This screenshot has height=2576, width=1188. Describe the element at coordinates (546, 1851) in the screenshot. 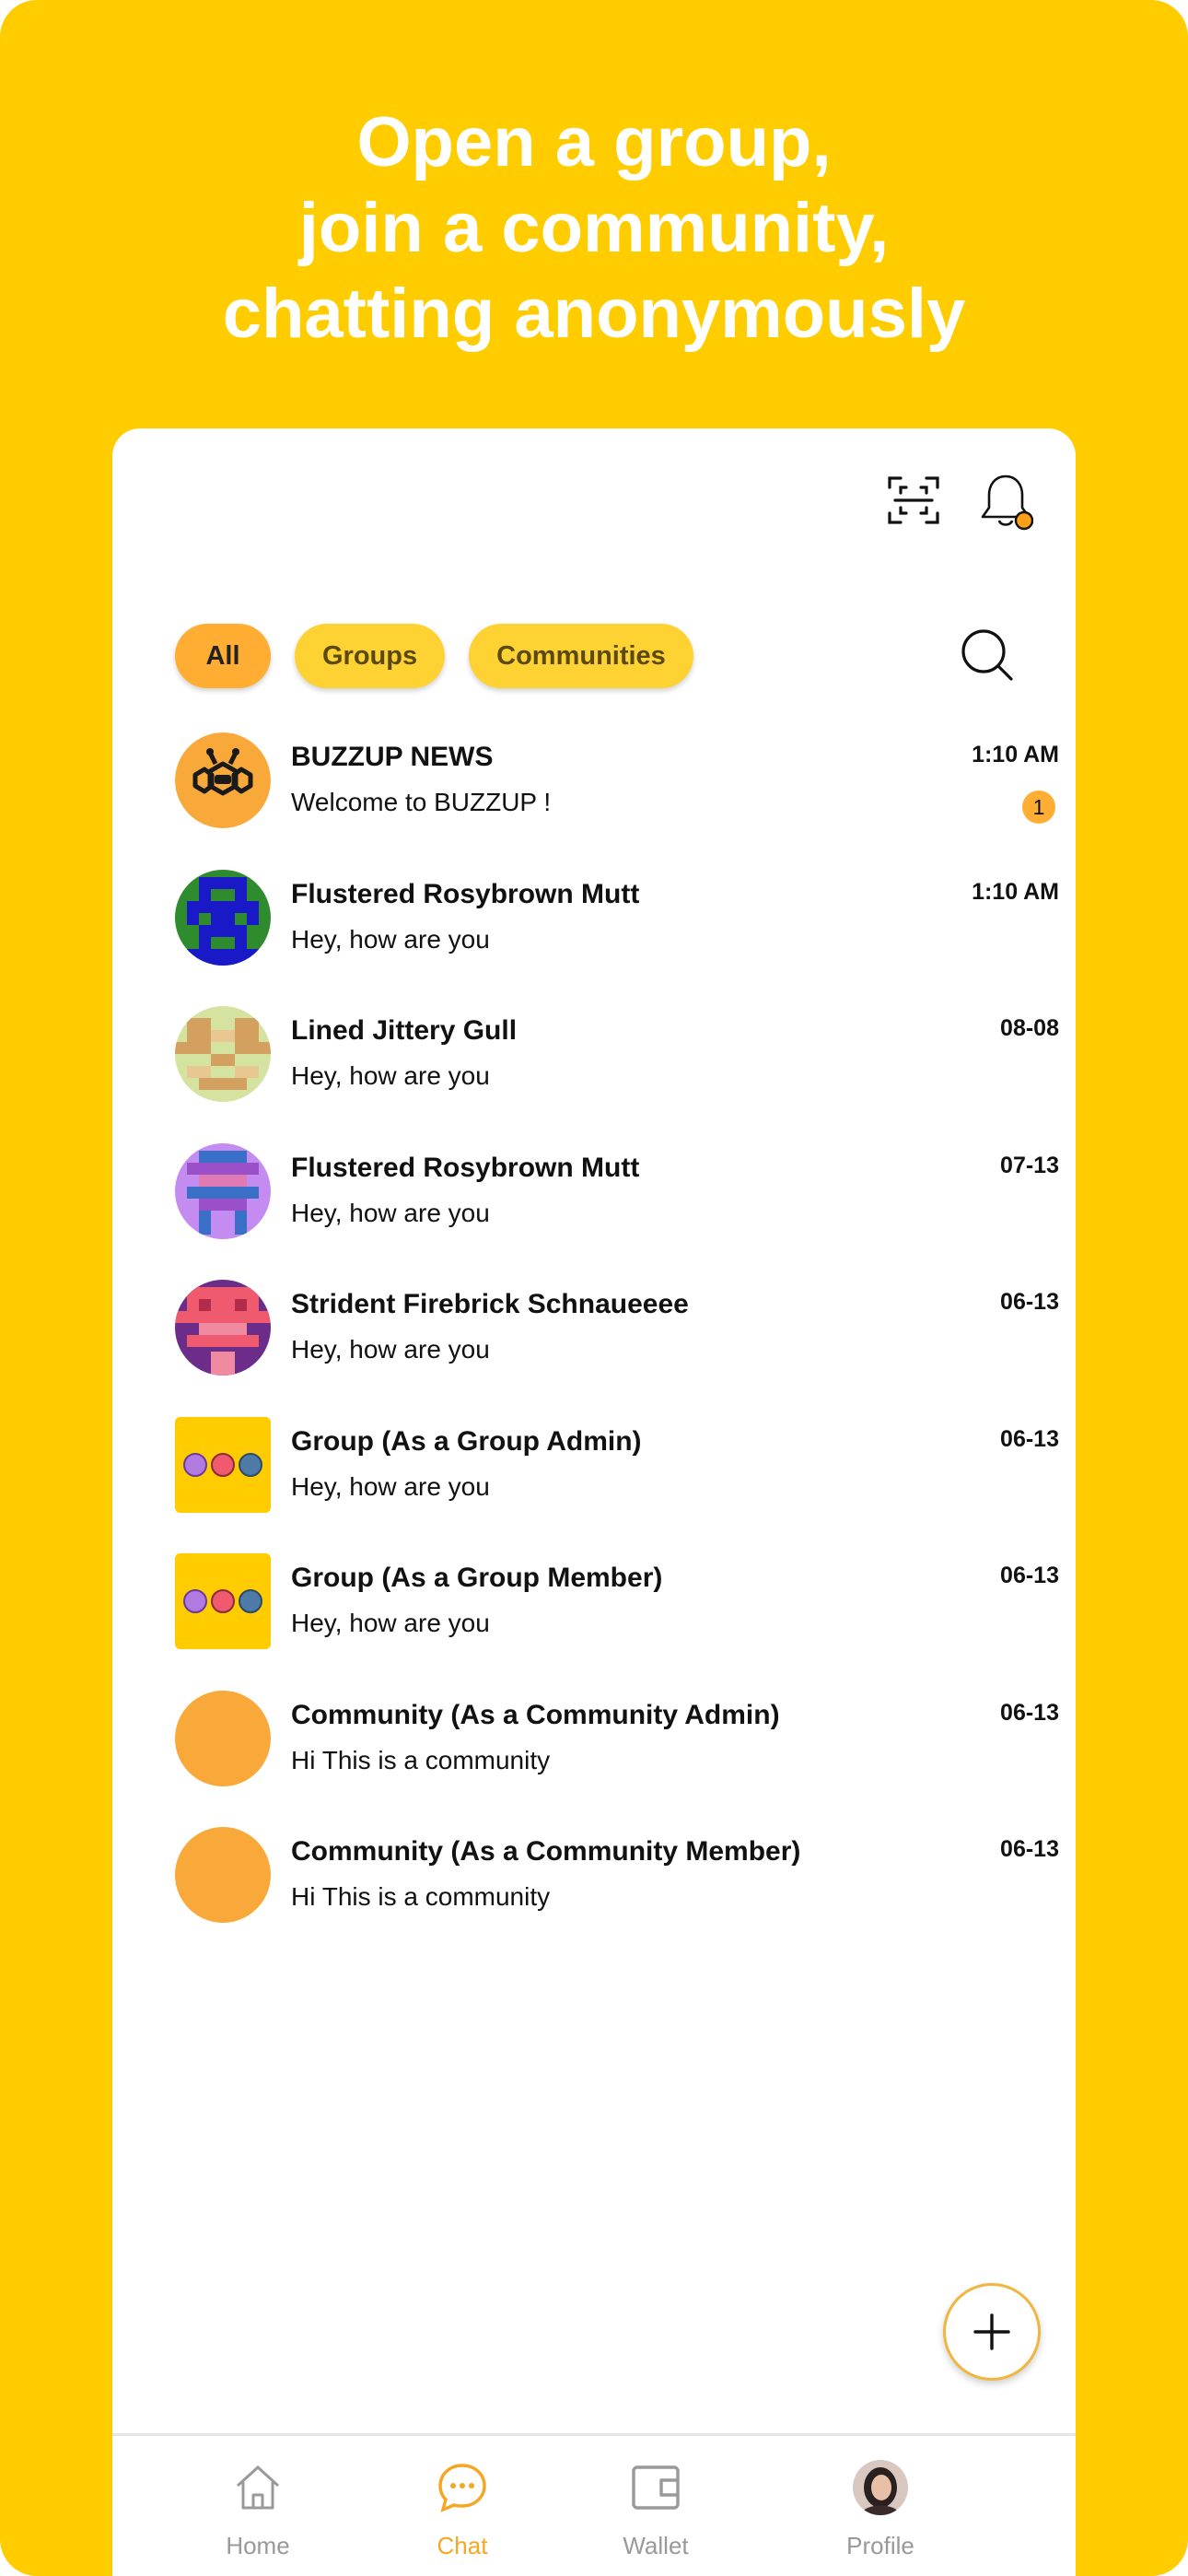

I see `chat-name: Community (As a Community Member)` at that location.